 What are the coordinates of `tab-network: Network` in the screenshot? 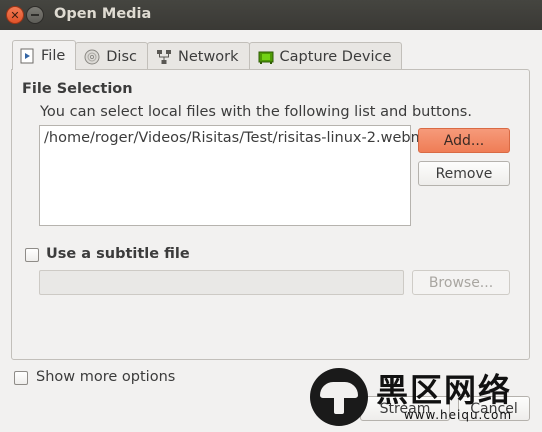 It's located at (198, 56).